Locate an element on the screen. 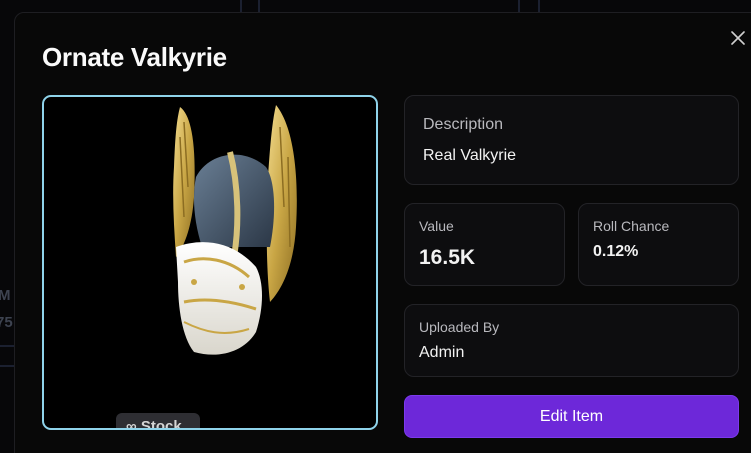 Image resolution: width=751 pixels, height=453 pixels. roll-chance-label: Roll Chance is located at coordinates (631, 226).